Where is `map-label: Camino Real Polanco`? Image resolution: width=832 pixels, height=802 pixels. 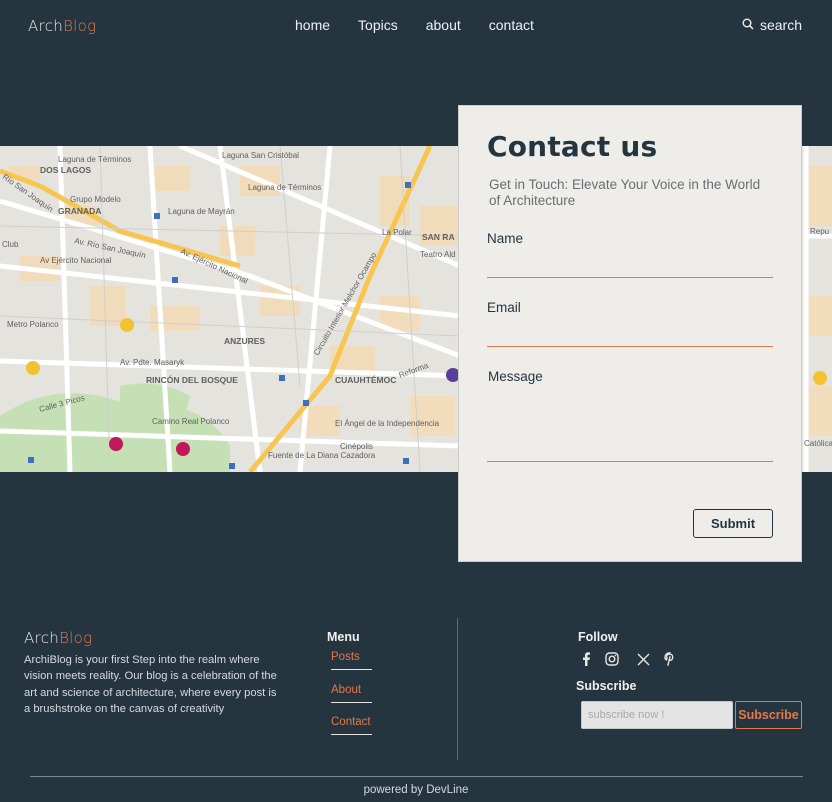
map-label: Camino Real Polanco is located at coordinates (191, 421).